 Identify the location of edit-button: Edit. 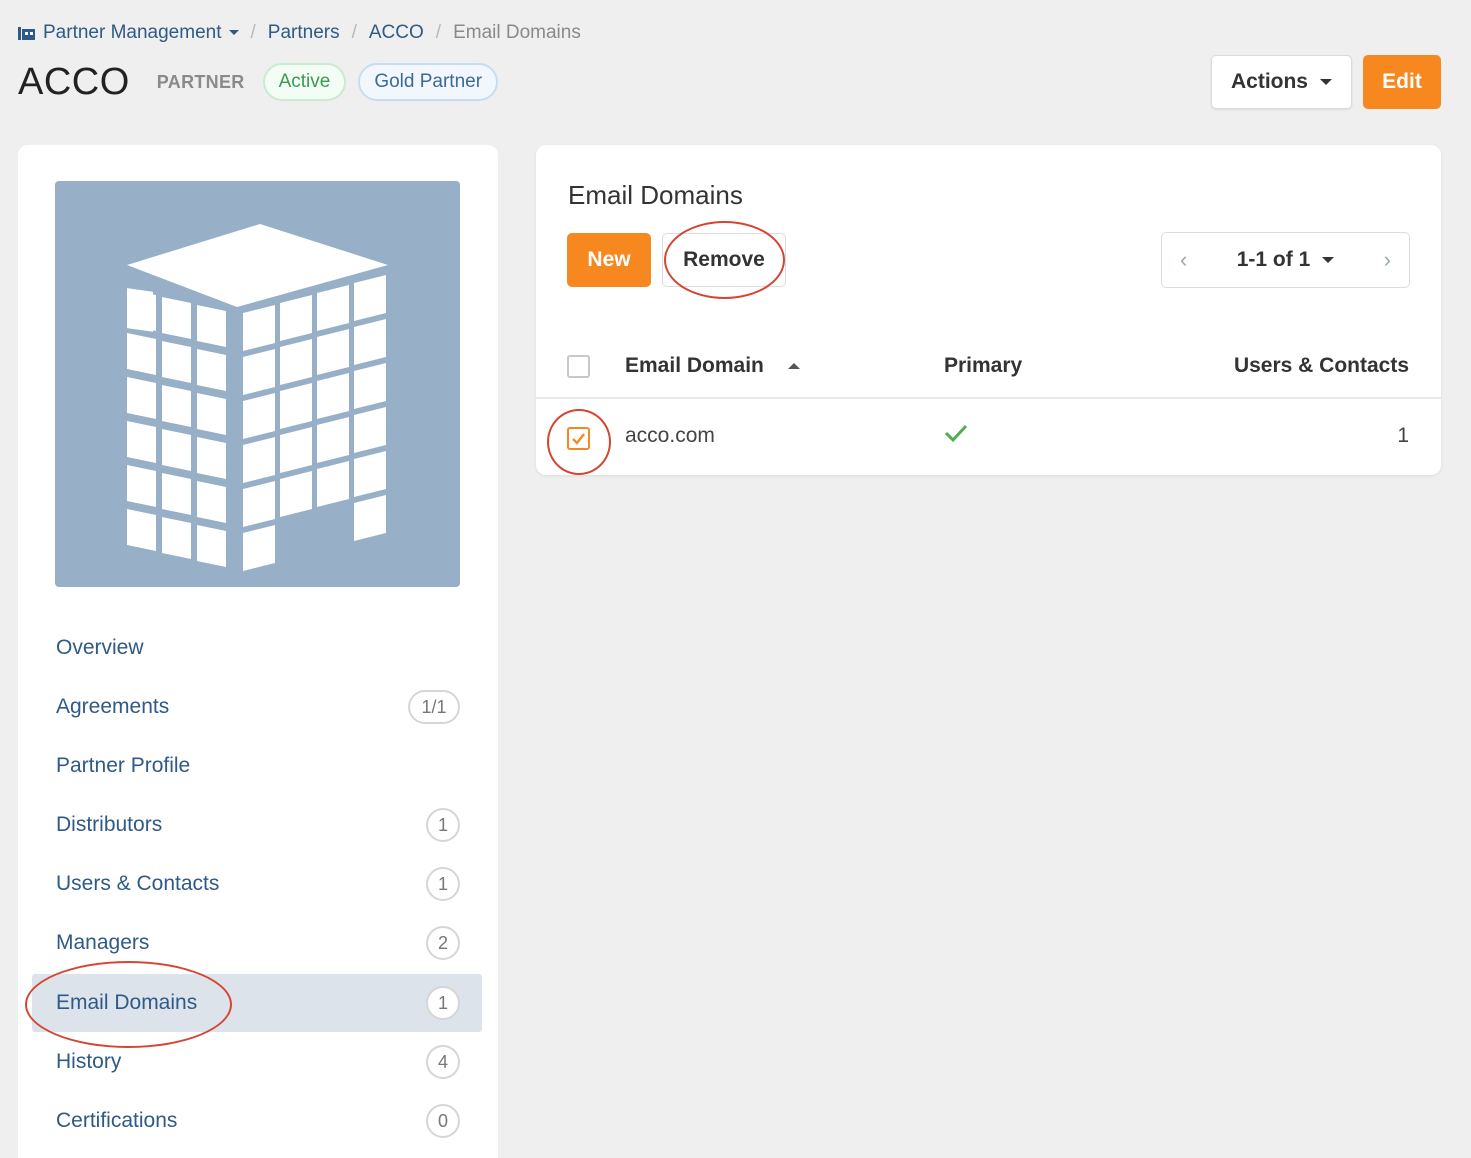
(1402, 82).